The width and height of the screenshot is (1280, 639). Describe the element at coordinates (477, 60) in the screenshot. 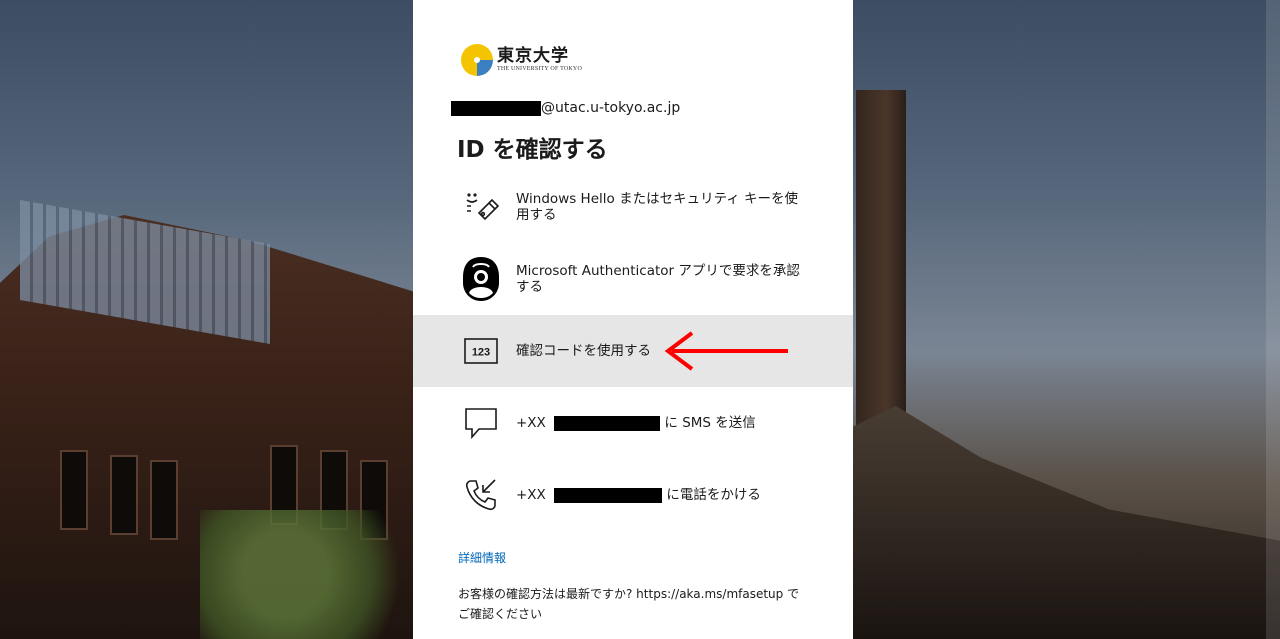

I see `ginkgo-leaf-icon` at that location.